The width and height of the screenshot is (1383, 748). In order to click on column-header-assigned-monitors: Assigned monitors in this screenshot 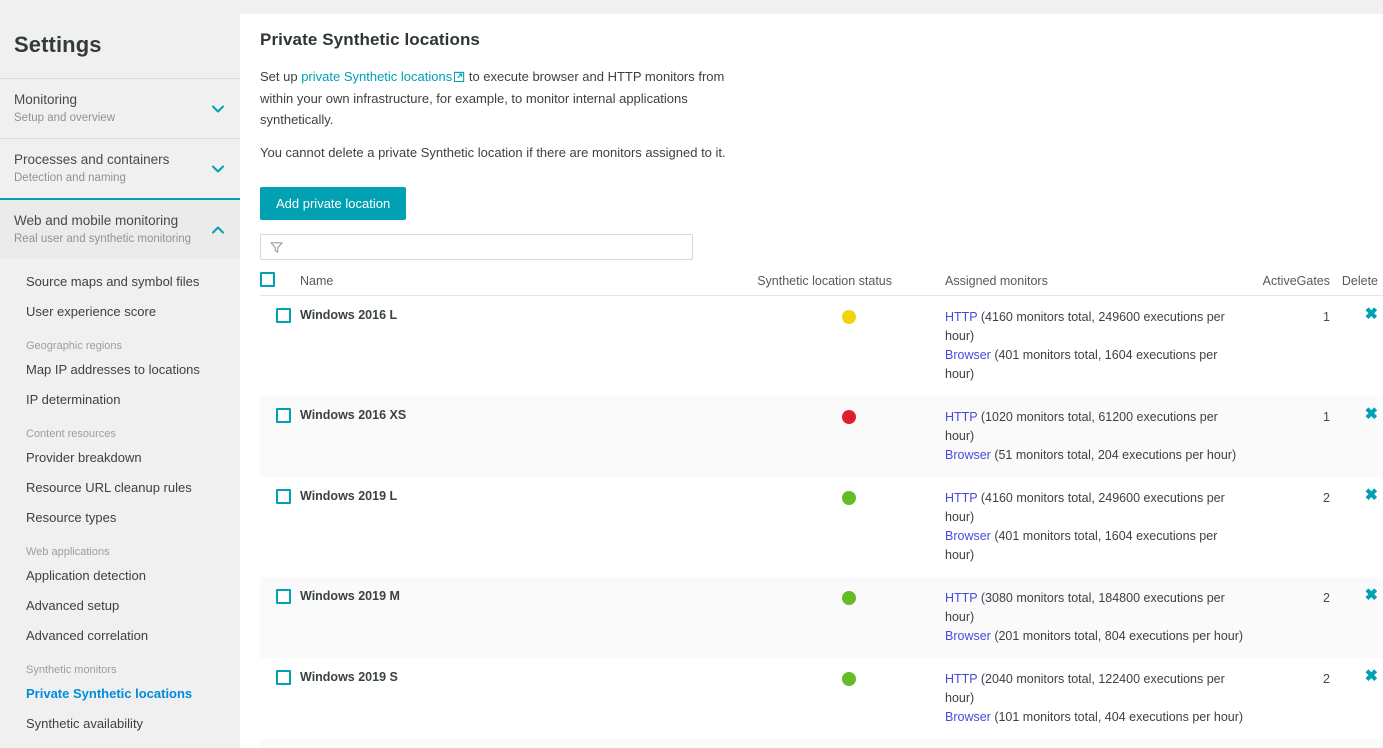, I will do `click(1075, 282)`.